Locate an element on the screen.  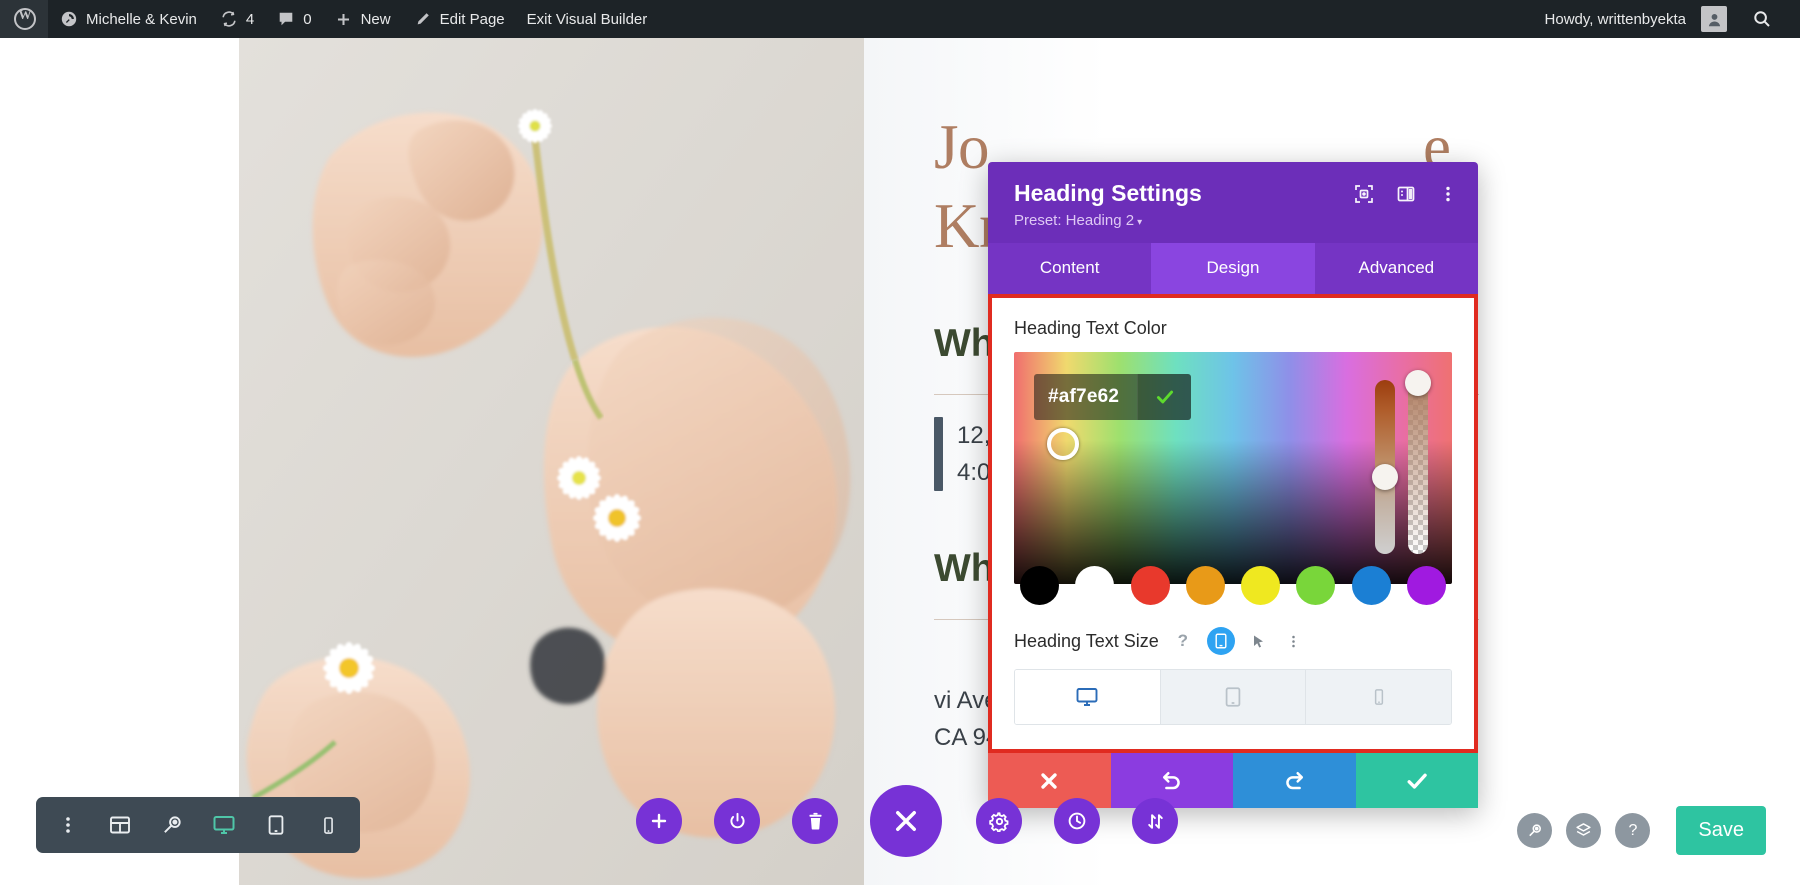
preset-selector: Preset: Heading 2 ▾ is located at coordinates (1184, 220).